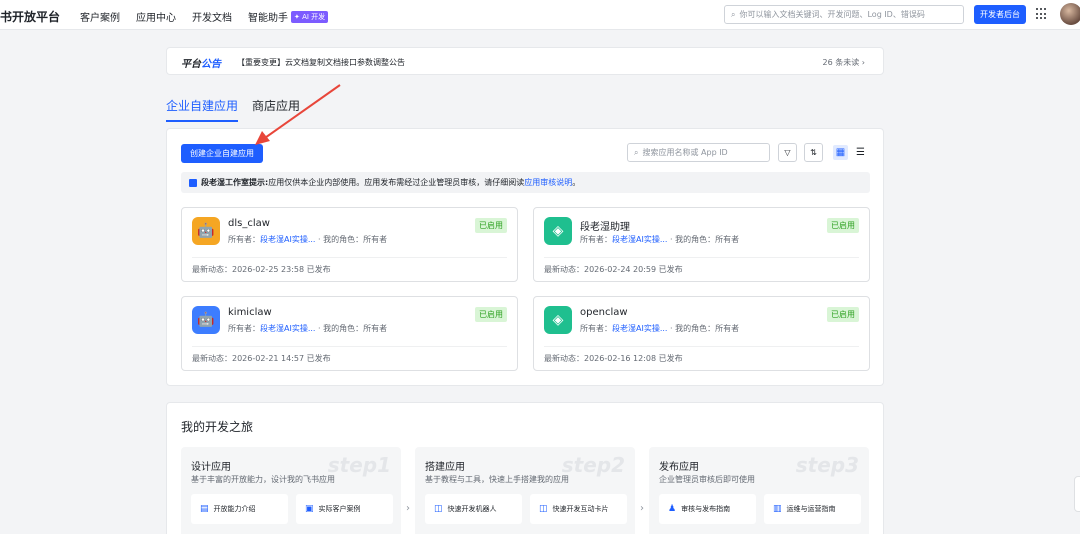  I want to click on review-guide-link: 应用审核说明, so click(548, 182).